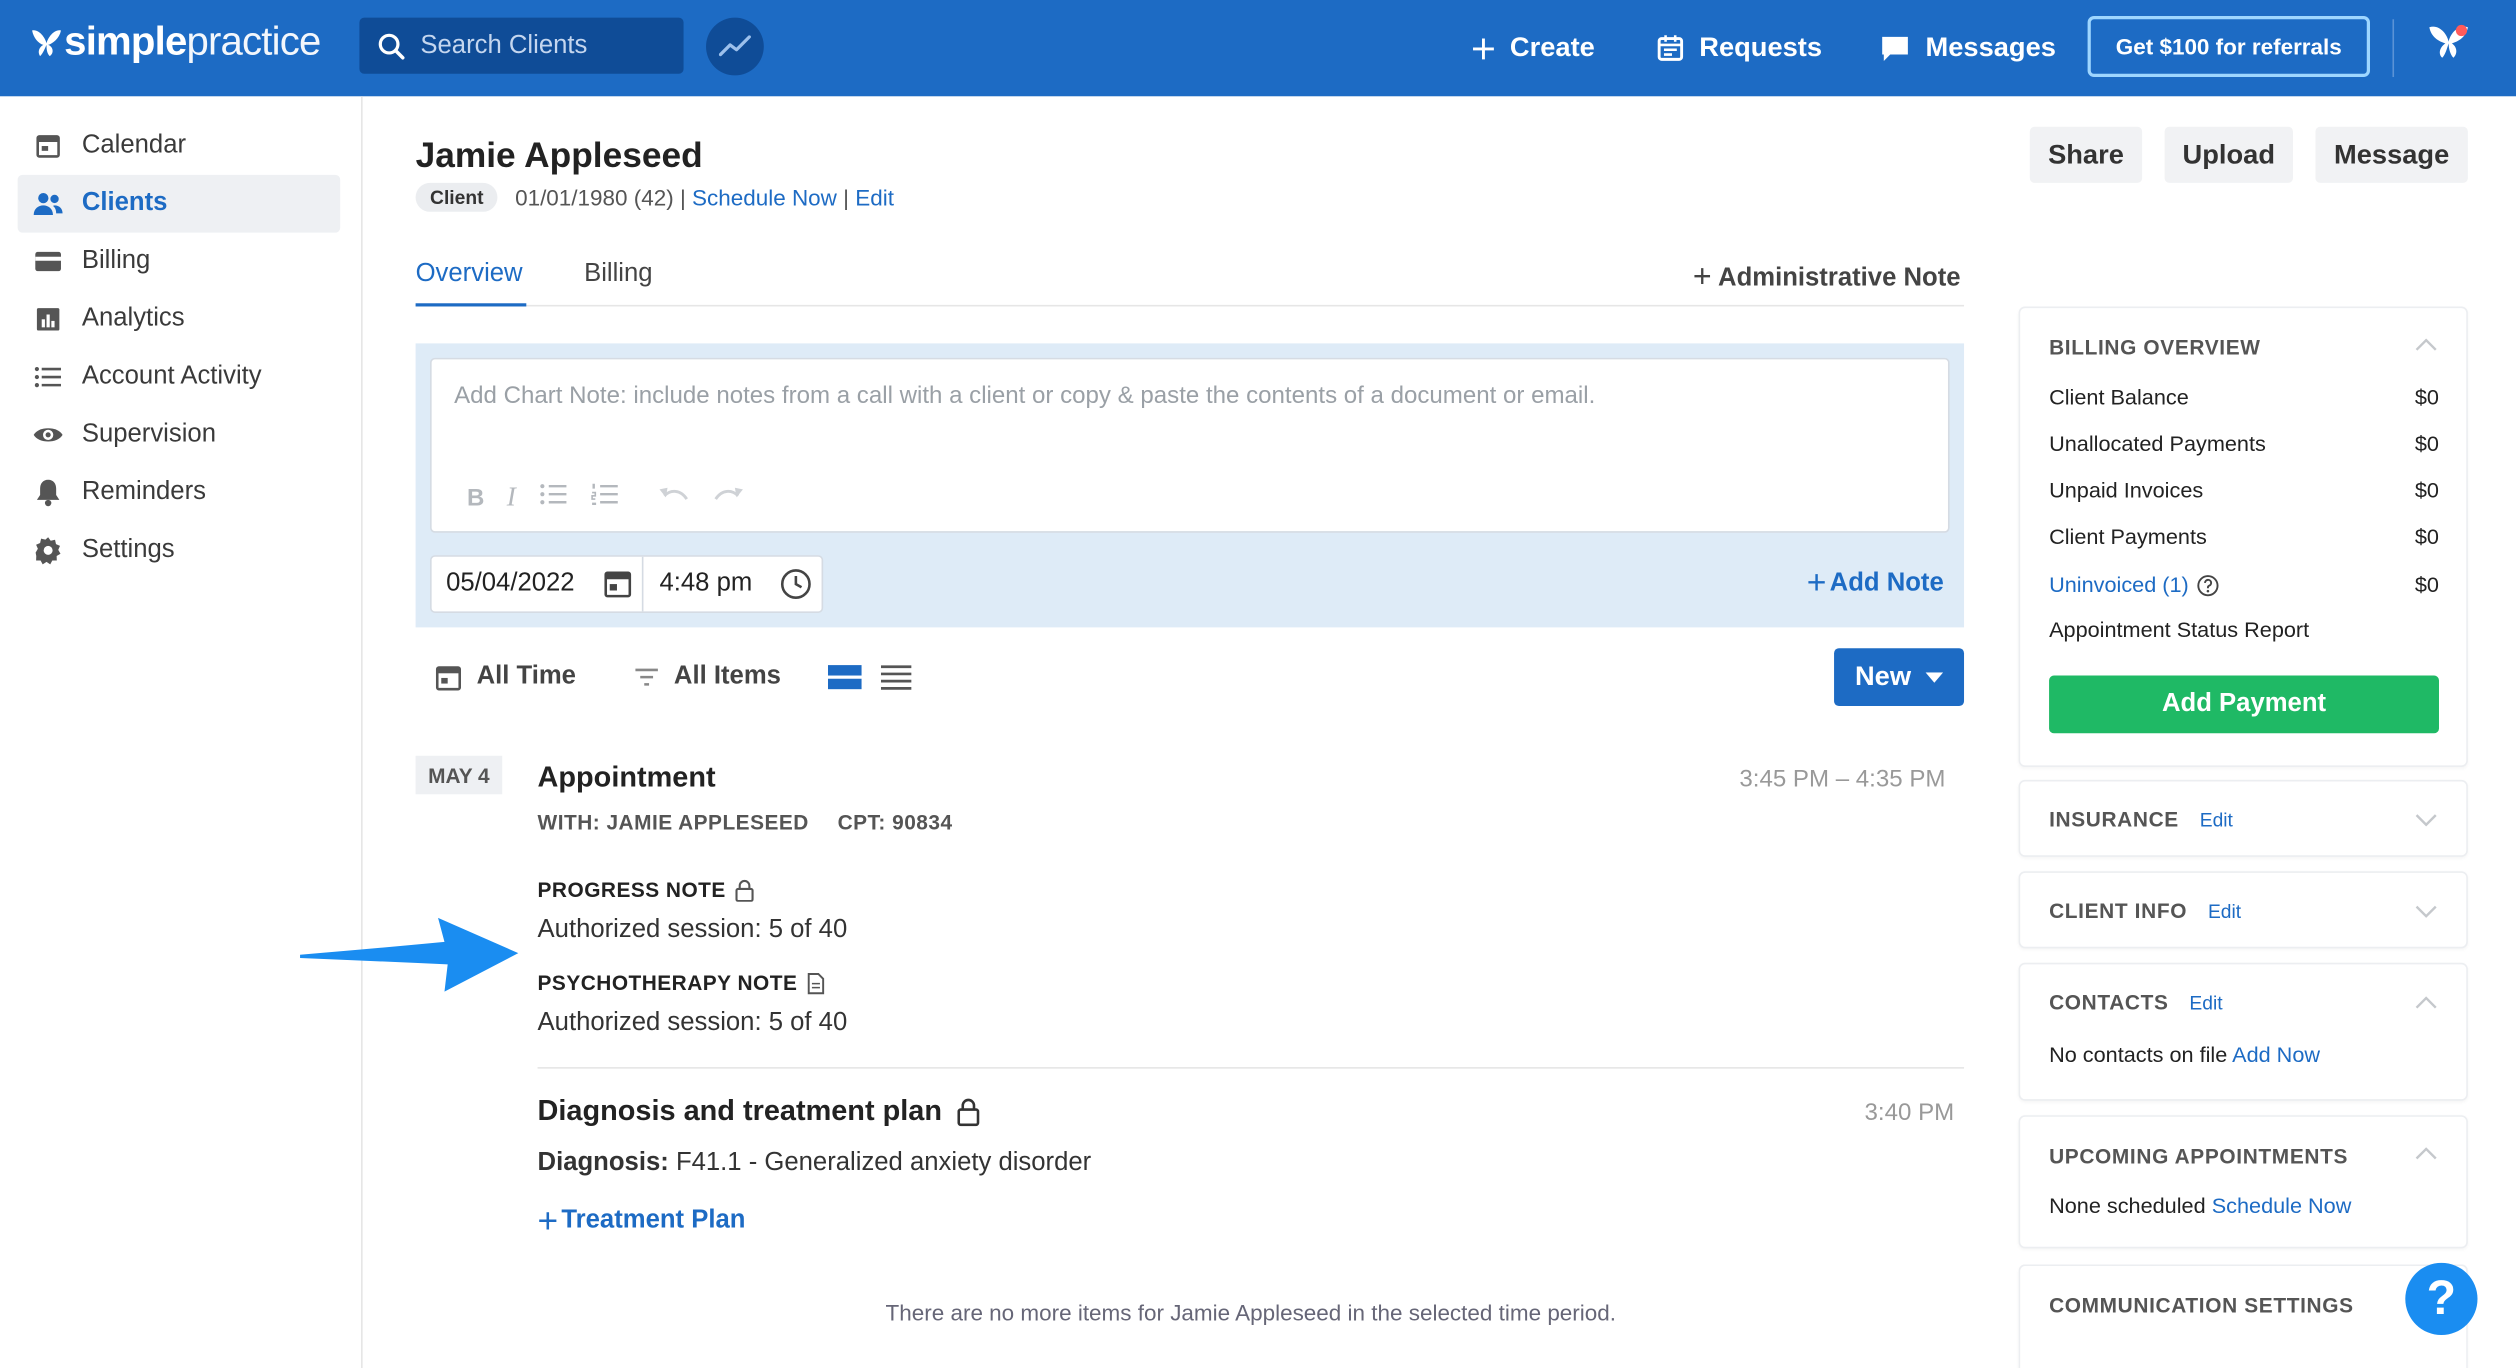  What do you see at coordinates (179, 146) in the screenshot?
I see `sidebar-item-calendar: Calendar` at bounding box center [179, 146].